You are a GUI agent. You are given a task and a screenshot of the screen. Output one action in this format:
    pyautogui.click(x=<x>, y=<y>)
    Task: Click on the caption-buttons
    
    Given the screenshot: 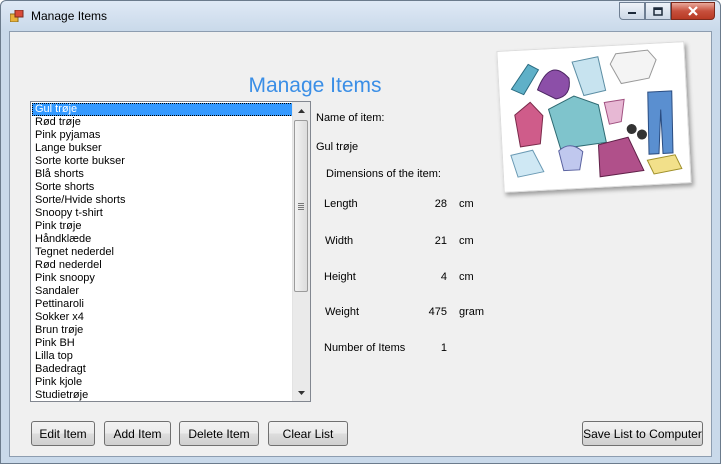 What is the action you would take?
    pyautogui.click(x=667, y=11)
    